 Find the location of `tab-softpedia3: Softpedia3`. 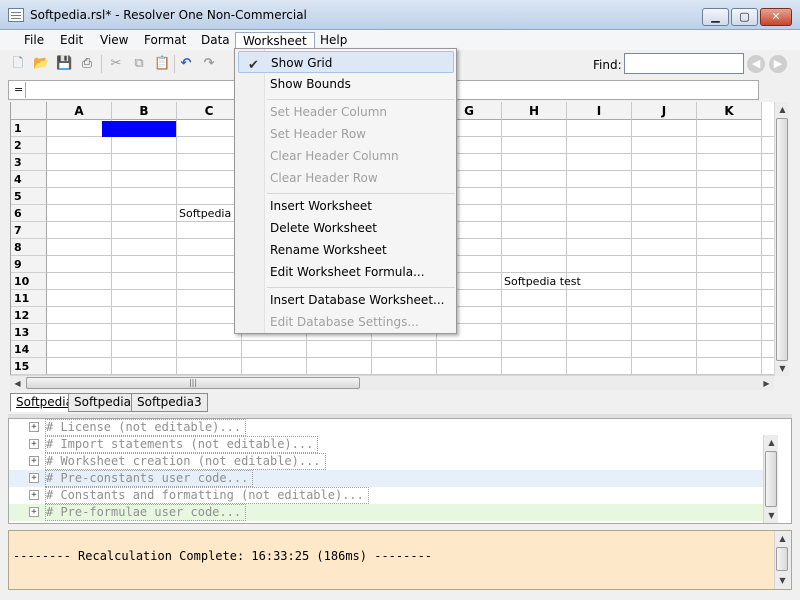

tab-softpedia3: Softpedia3 is located at coordinates (169, 402).